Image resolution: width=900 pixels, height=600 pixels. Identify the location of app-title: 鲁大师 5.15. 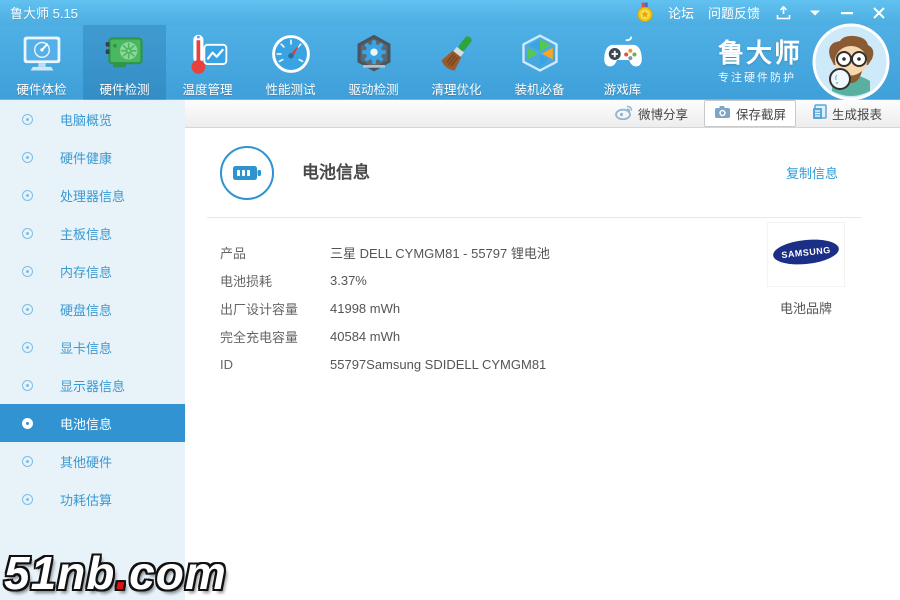
(44, 13).